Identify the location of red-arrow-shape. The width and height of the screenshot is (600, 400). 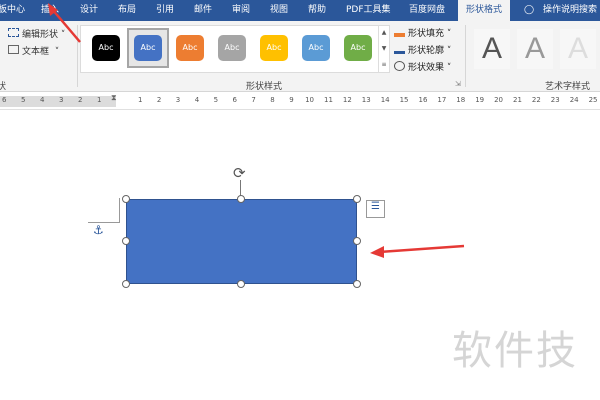
(422, 249).